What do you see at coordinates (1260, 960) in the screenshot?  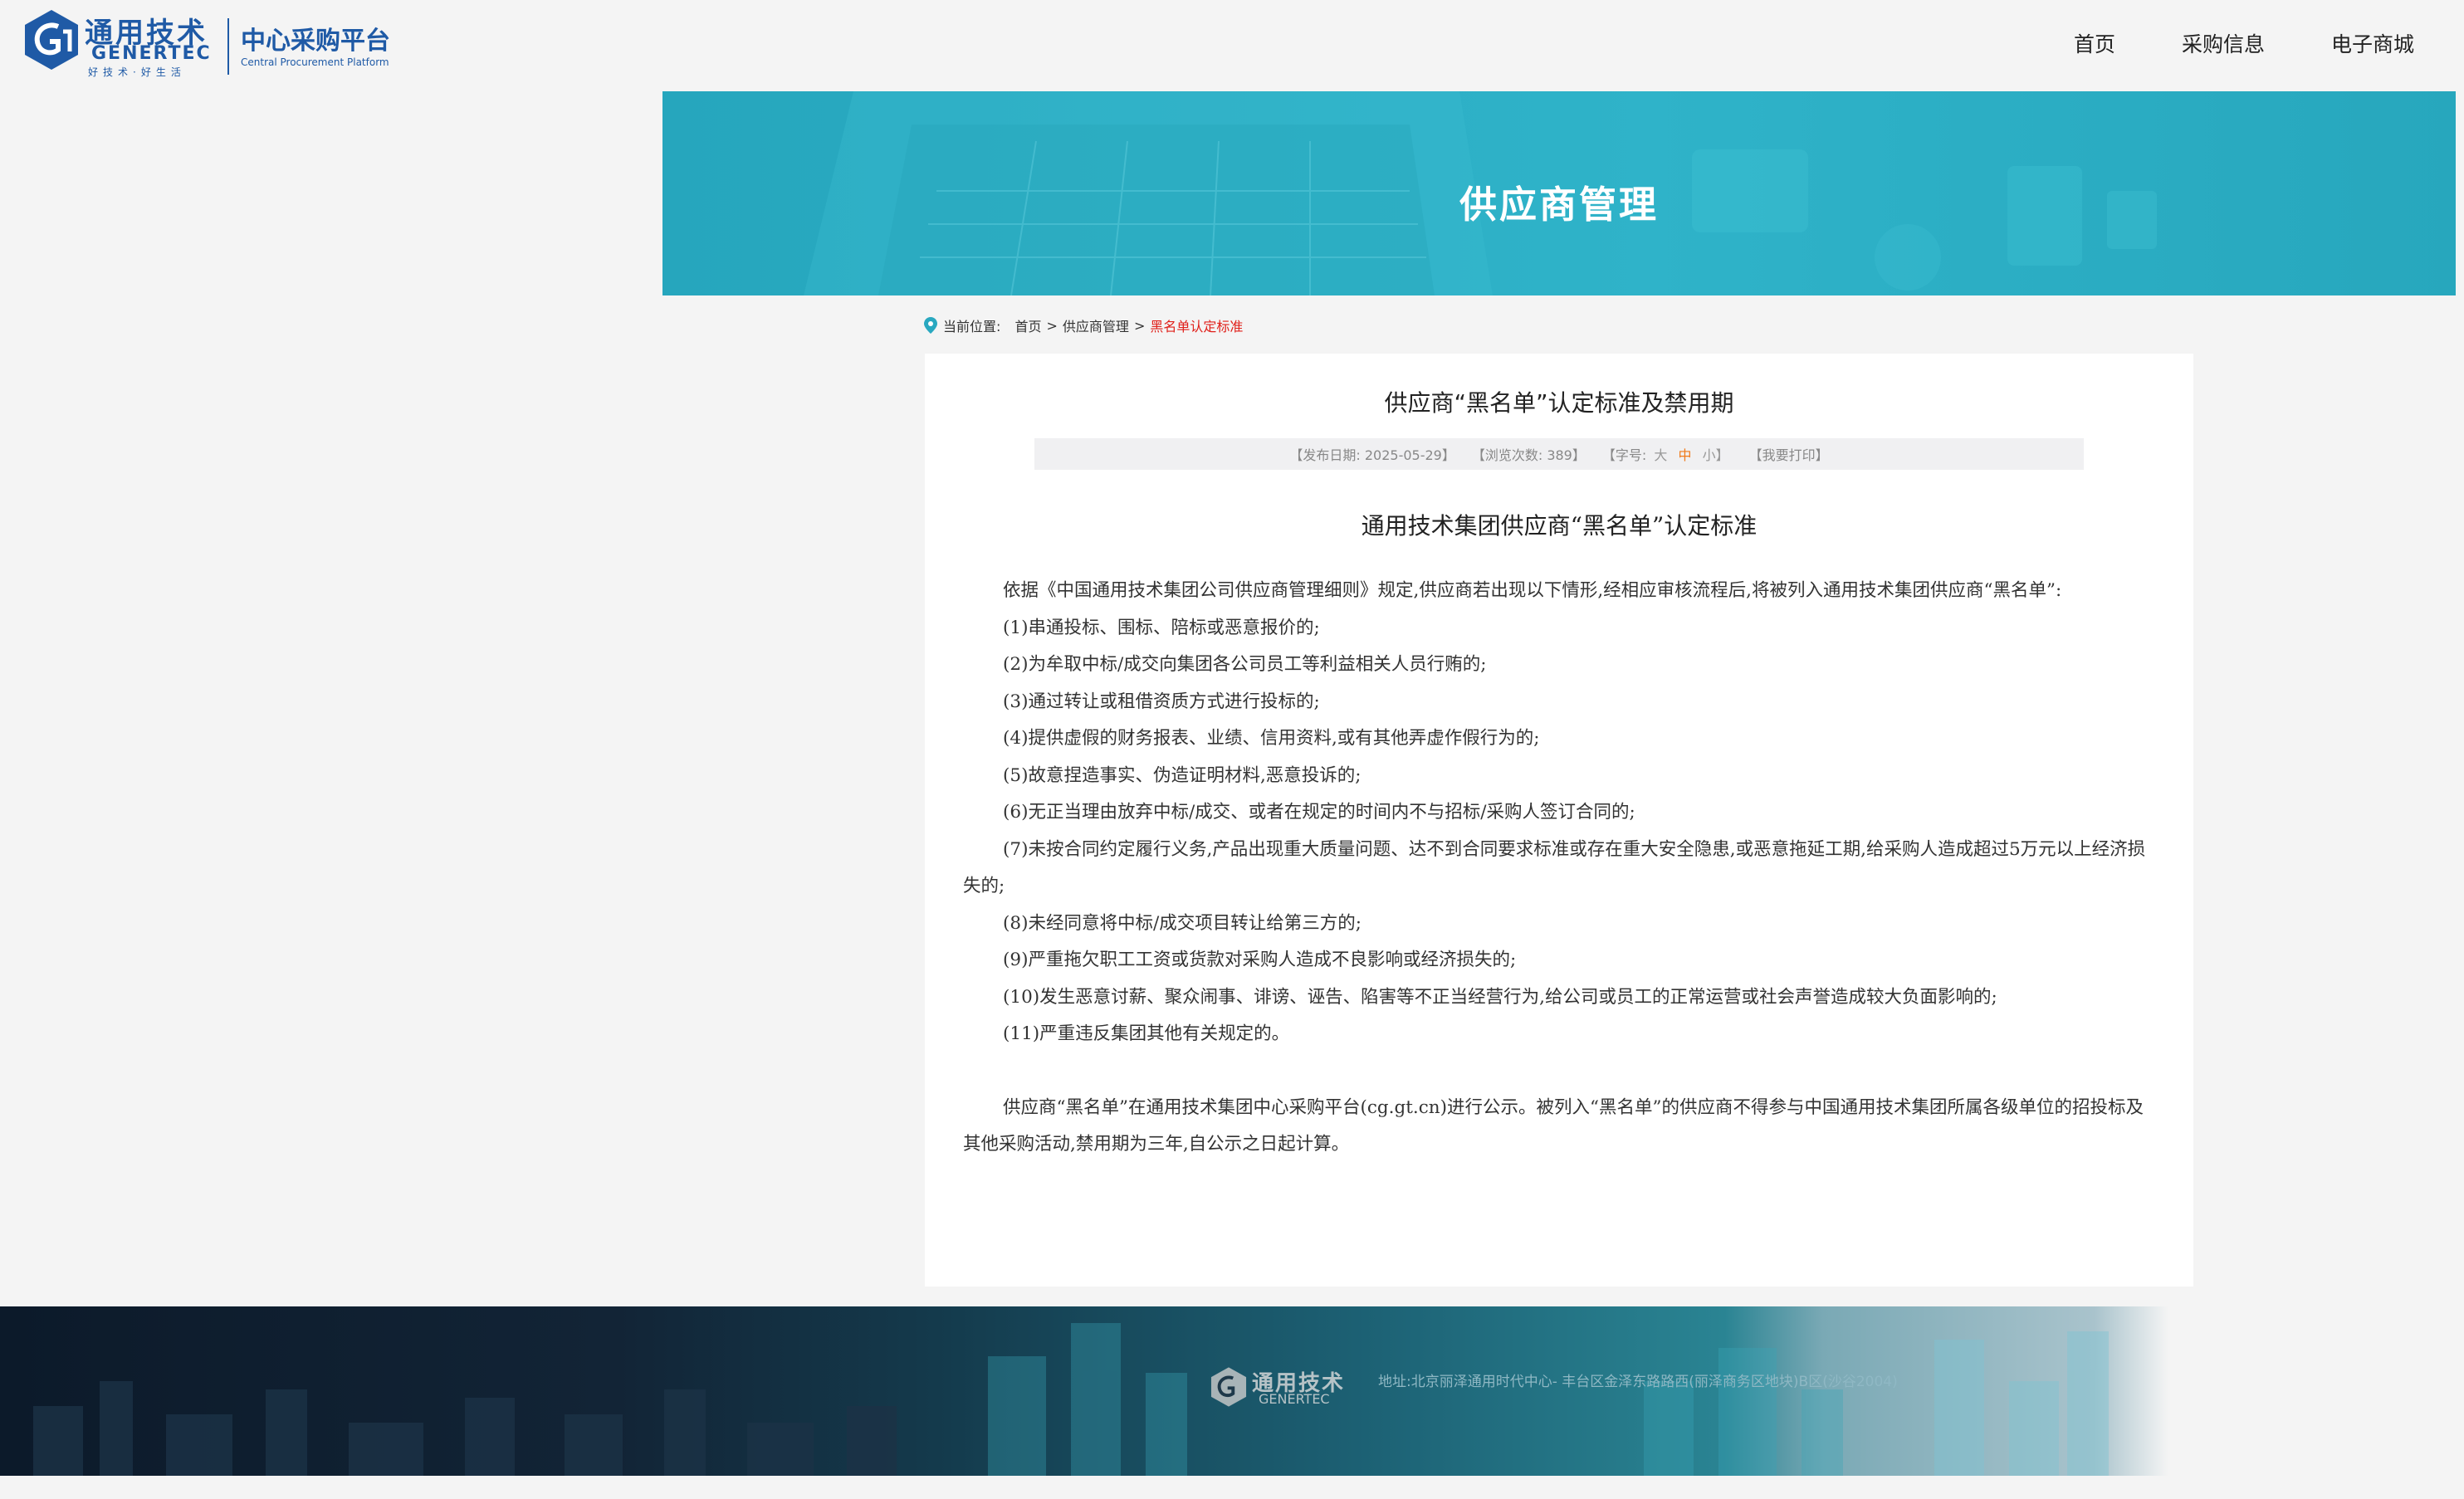 I see `list-item: (9)严重拖欠职工工资或货款对采购人造成不良影响或经济损失的;` at bounding box center [1260, 960].